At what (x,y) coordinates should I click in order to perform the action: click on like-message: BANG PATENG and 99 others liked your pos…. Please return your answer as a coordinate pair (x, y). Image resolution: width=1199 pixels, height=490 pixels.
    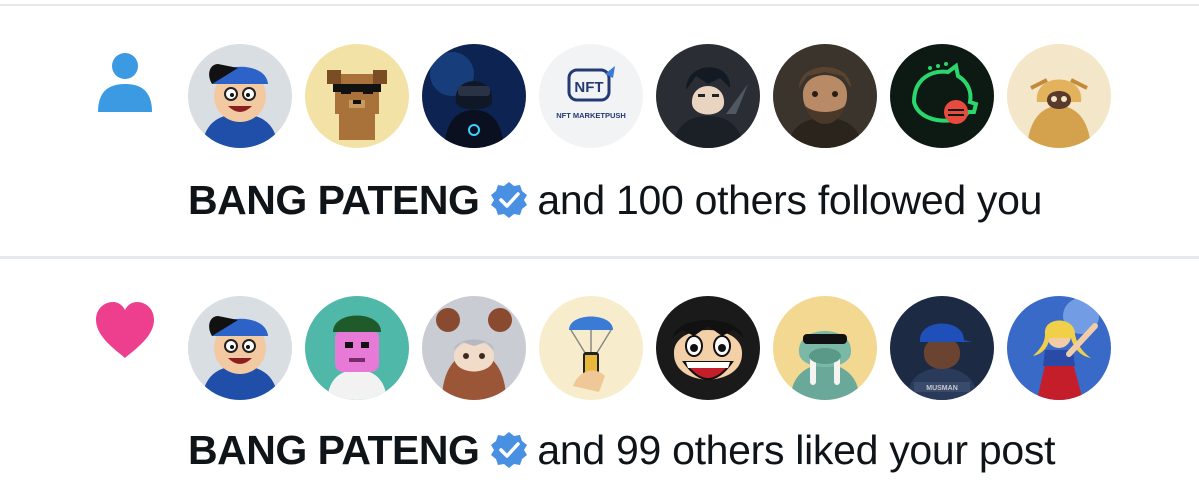
    Looking at the image, I should click on (621, 450).